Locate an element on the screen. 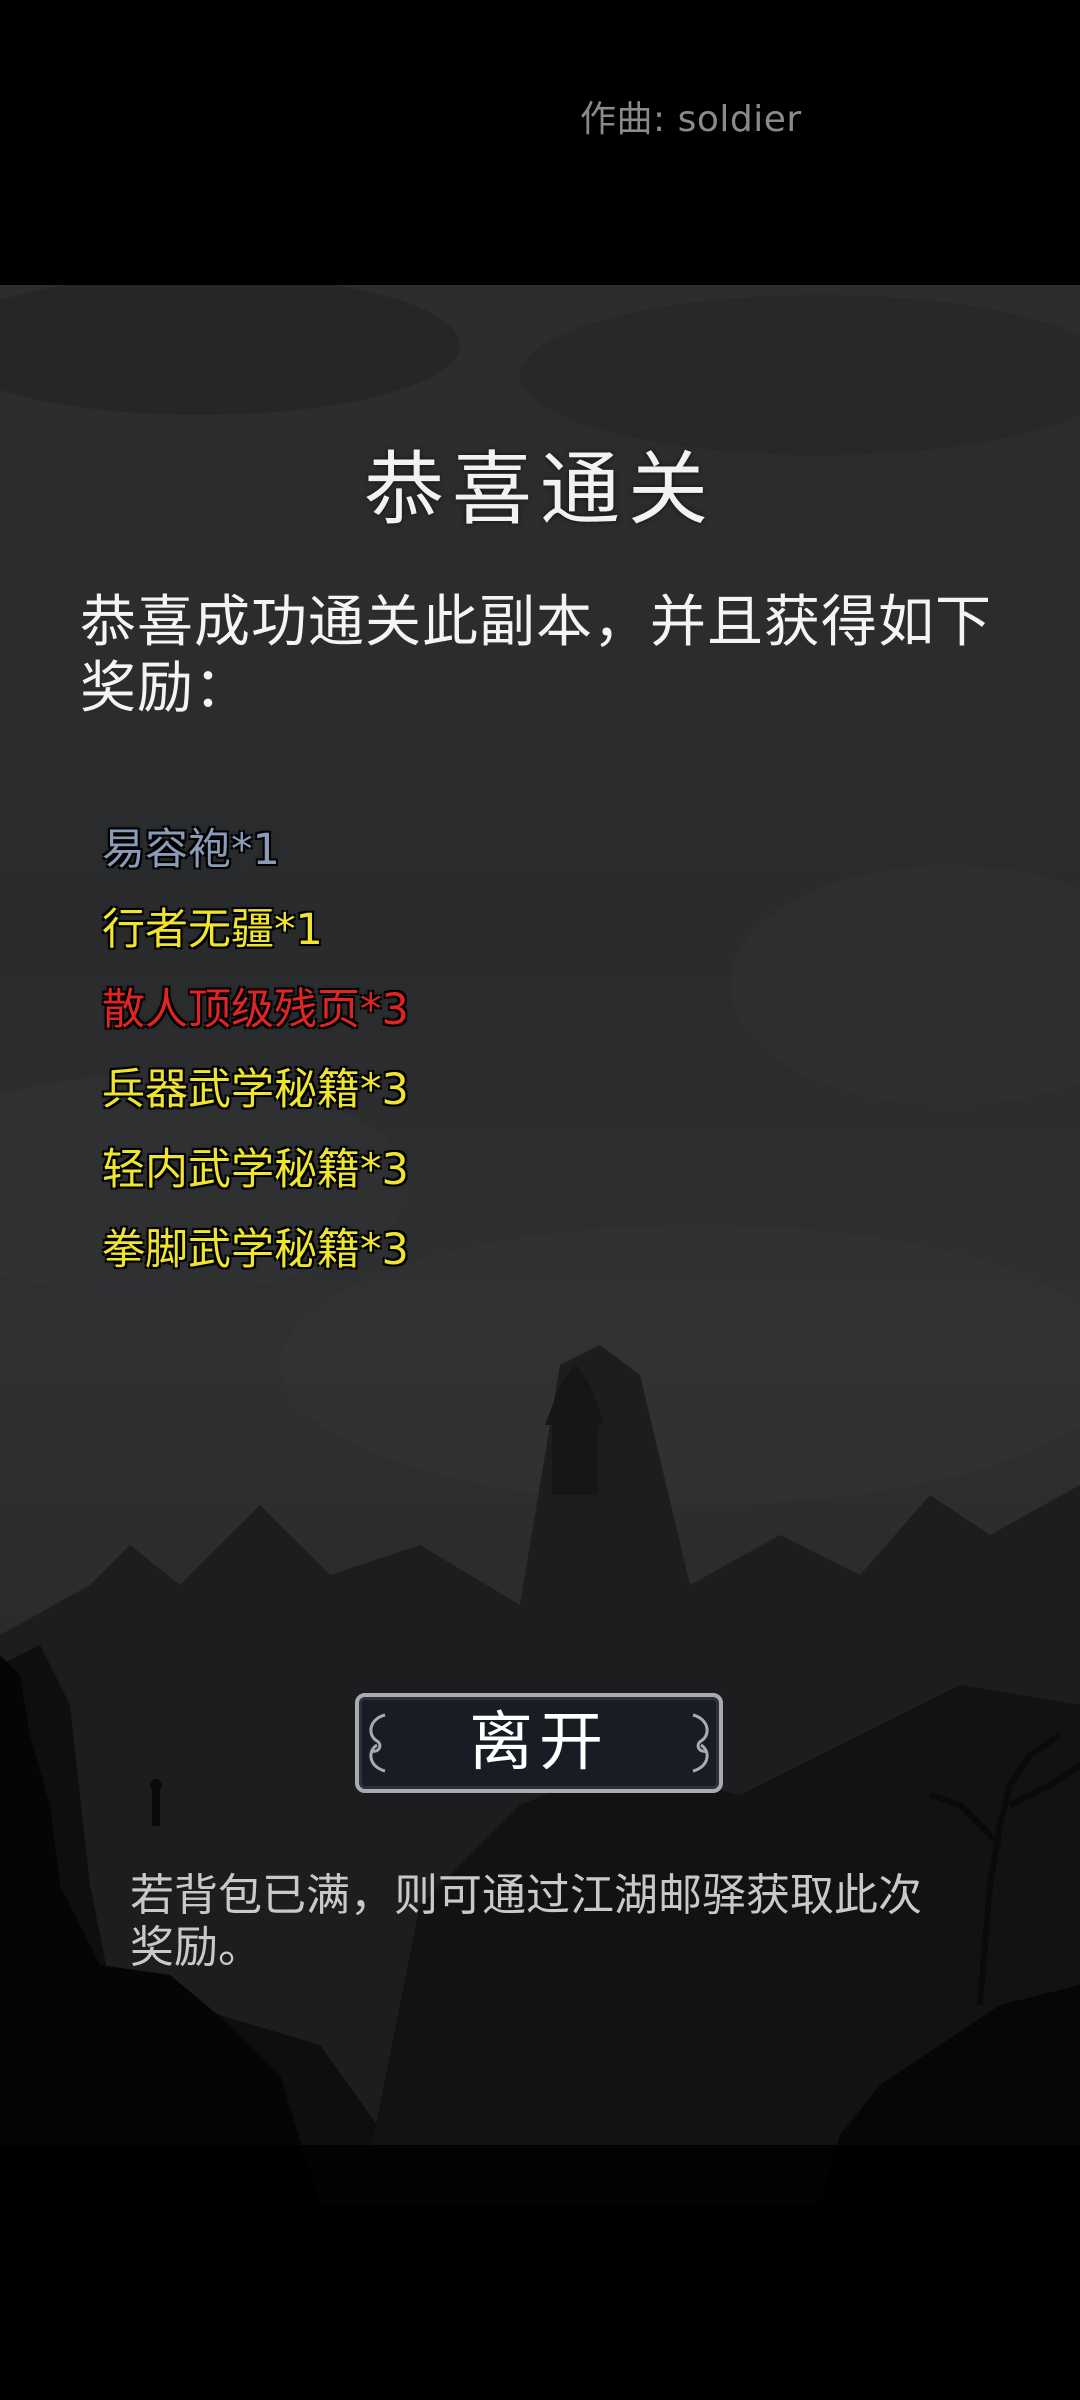  leave-button: 离开 is located at coordinates (539, 1743).